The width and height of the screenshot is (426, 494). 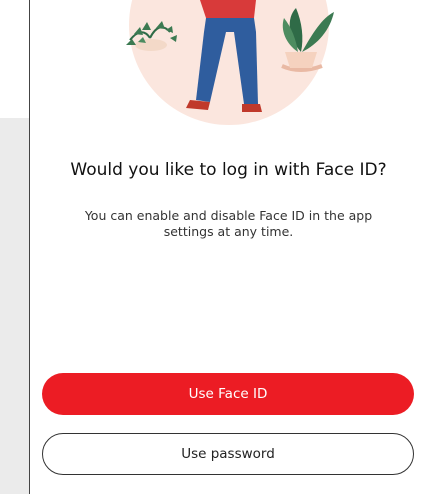 I want to click on person-with-plants-illustration, so click(x=230, y=62).